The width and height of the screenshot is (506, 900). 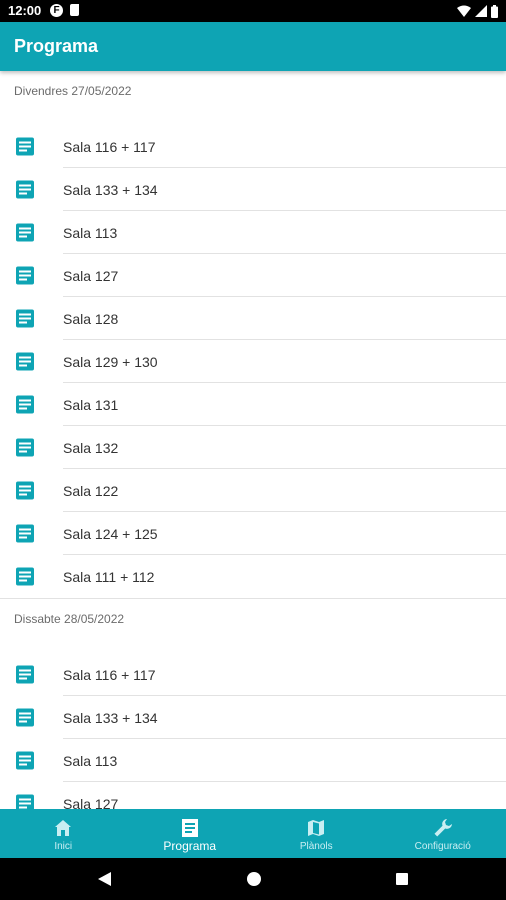 I want to click on room-label: Sala 128, so click(x=91, y=319).